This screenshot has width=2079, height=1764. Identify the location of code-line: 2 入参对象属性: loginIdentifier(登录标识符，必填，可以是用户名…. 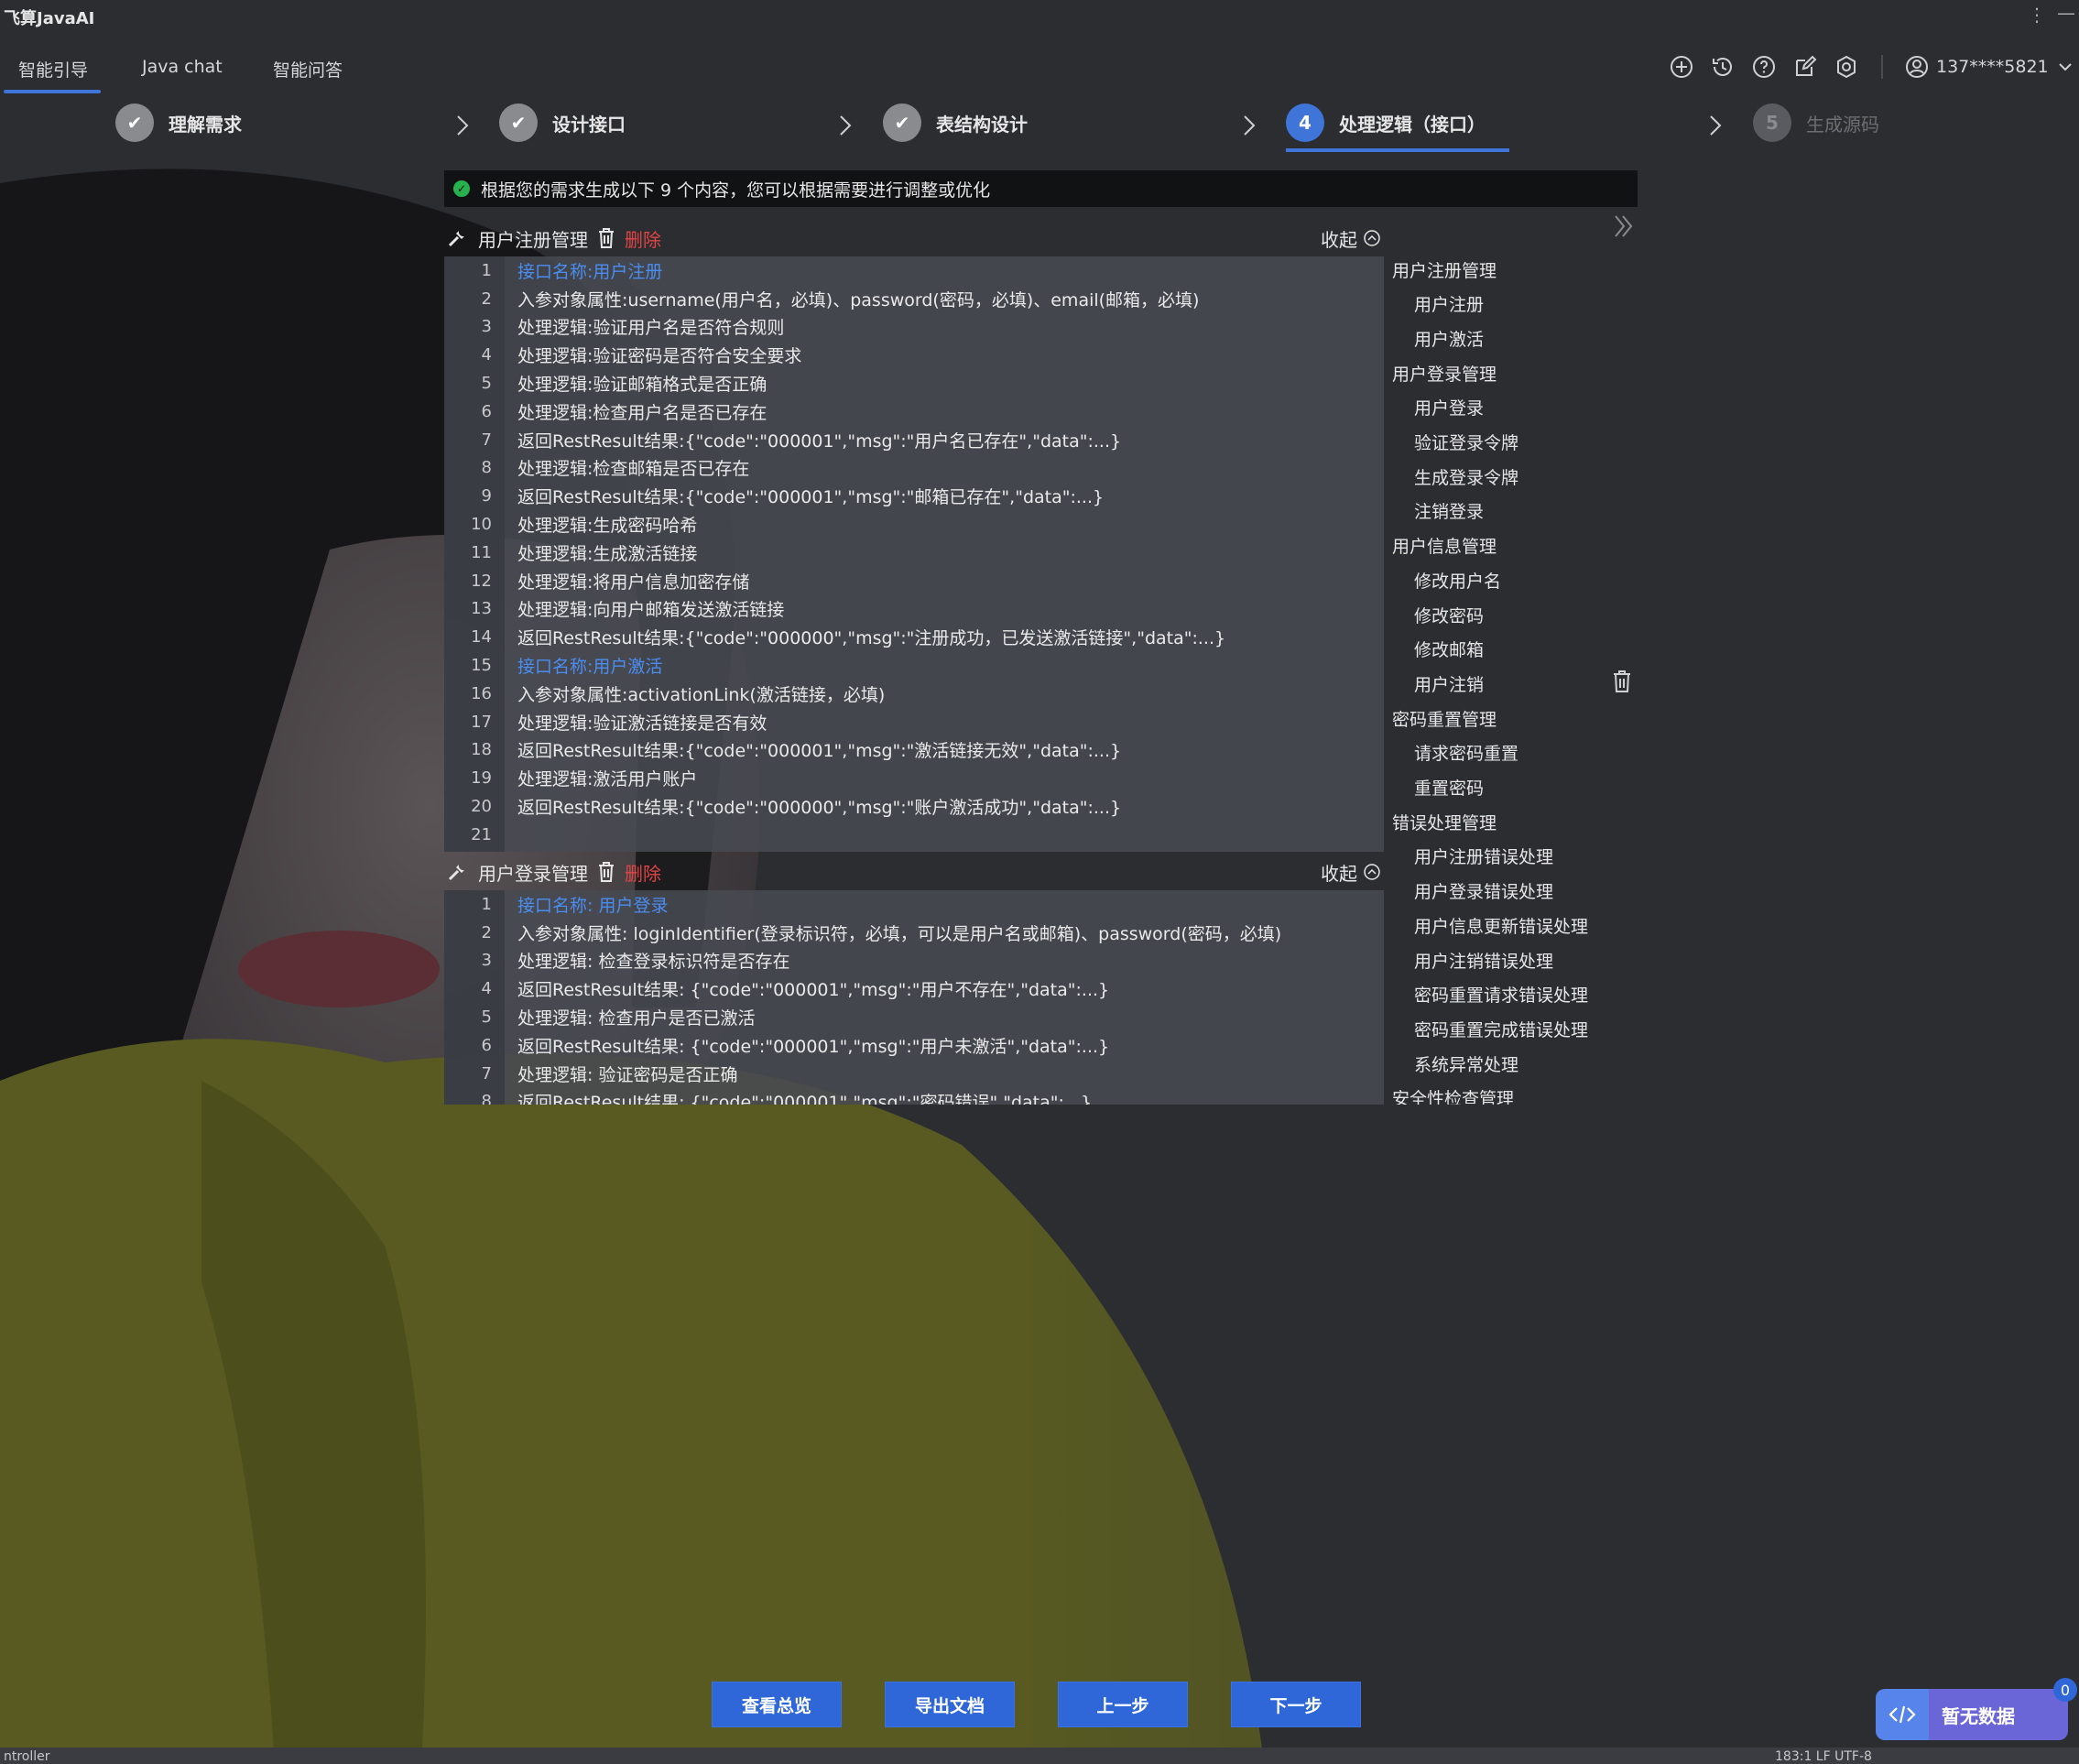
(914, 933).